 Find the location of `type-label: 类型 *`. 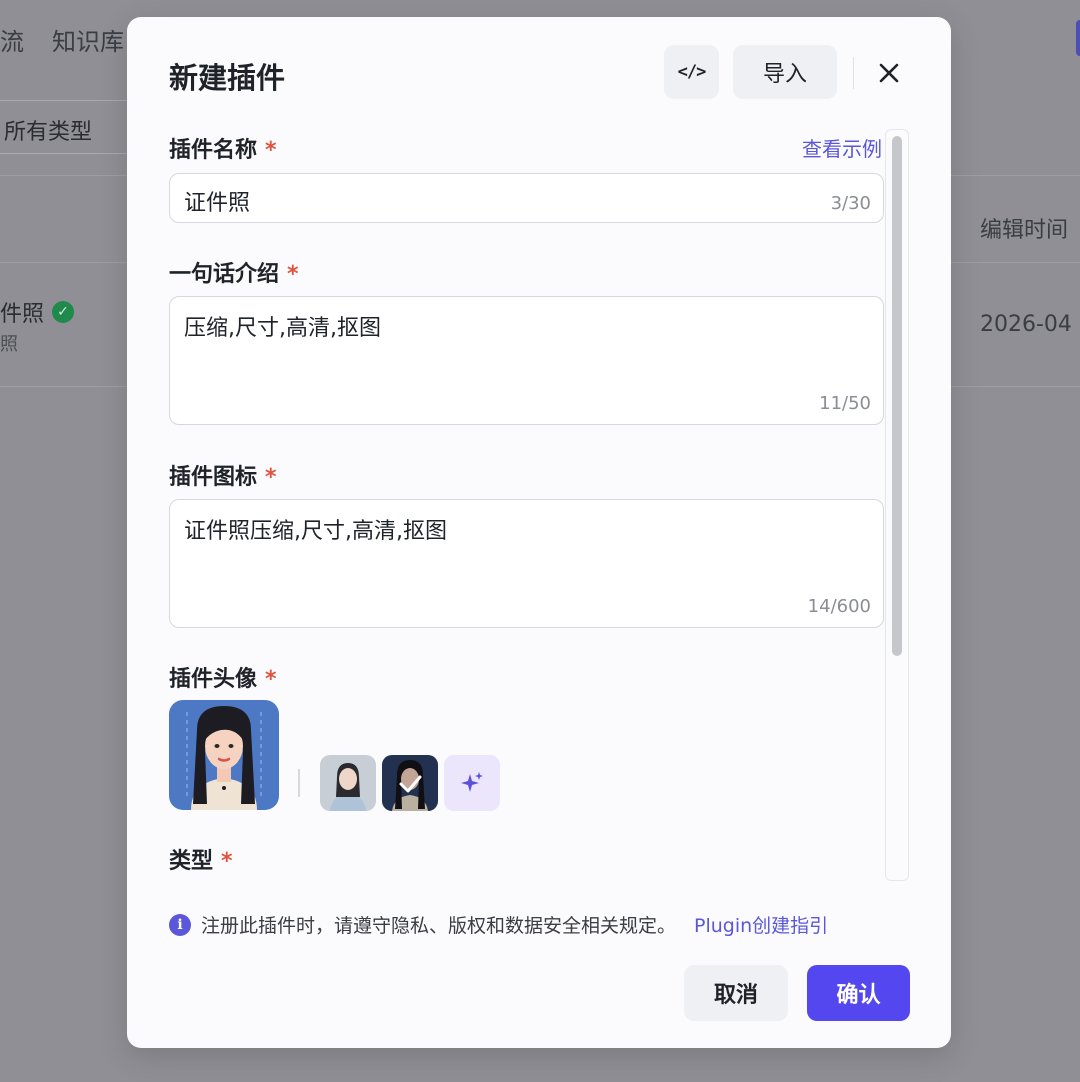

type-label: 类型 * is located at coordinates (201, 859).